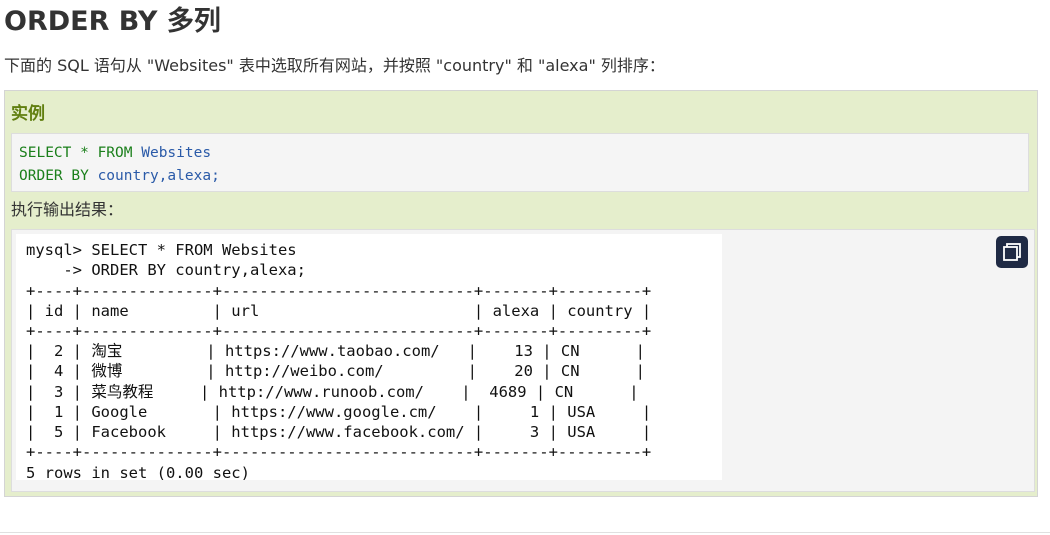  Describe the element at coordinates (161, 250) in the screenshot. I see `console-line: mysql> SELECT * FROM Websites` at that location.